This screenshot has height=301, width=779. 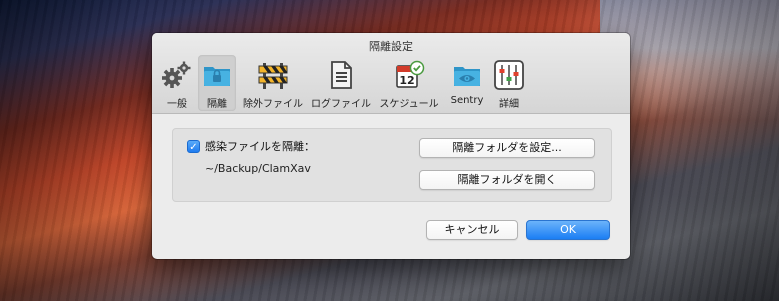 I want to click on tab-schedule-label: スケジュール, so click(x=409, y=104).